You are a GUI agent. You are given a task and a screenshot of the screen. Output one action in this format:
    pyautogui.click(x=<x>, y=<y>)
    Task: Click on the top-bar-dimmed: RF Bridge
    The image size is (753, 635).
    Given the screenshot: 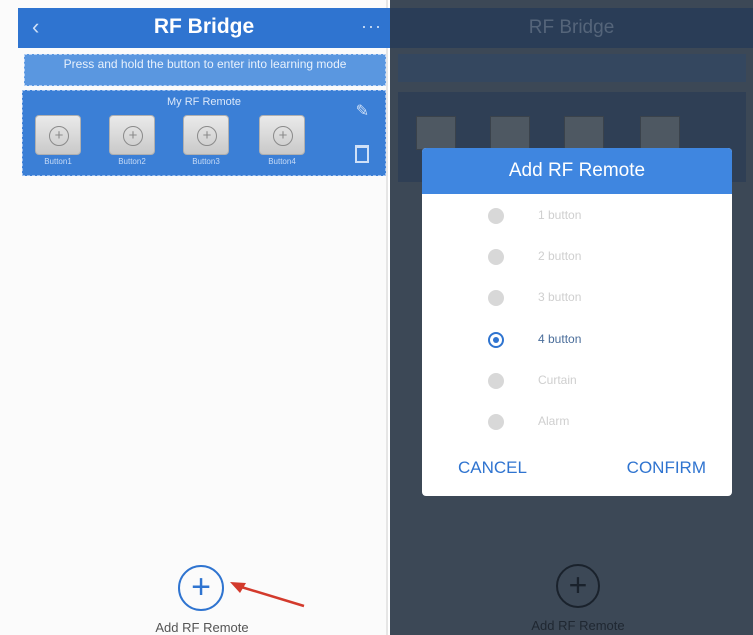 What is the action you would take?
    pyautogui.click(x=571, y=28)
    